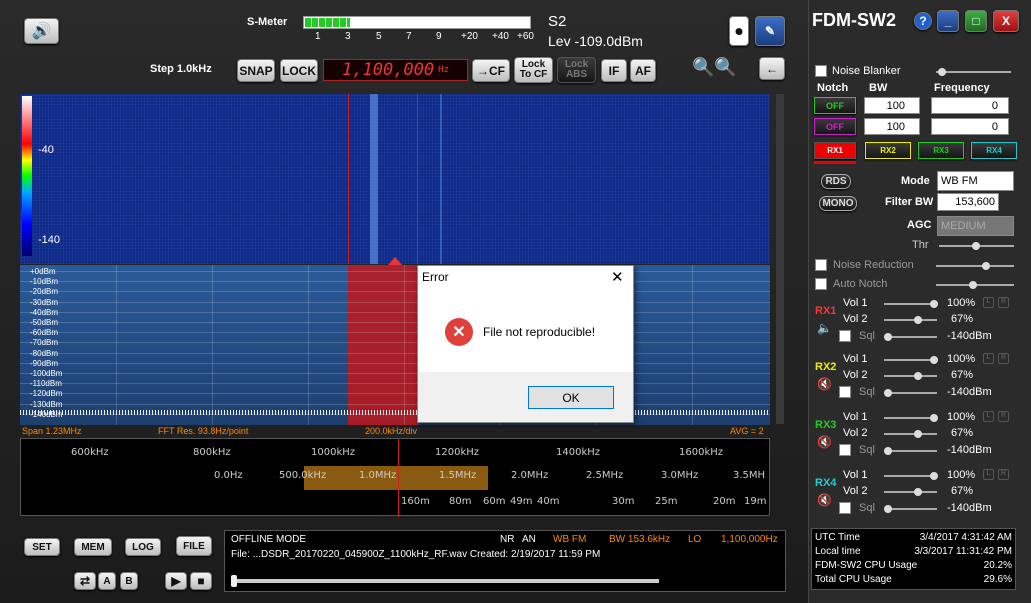 The width and height of the screenshot is (1031, 603). What do you see at coordinates (975, 266) in the screenshot?
I see `noise-reduction-slider` at bounding box center [975, 266].